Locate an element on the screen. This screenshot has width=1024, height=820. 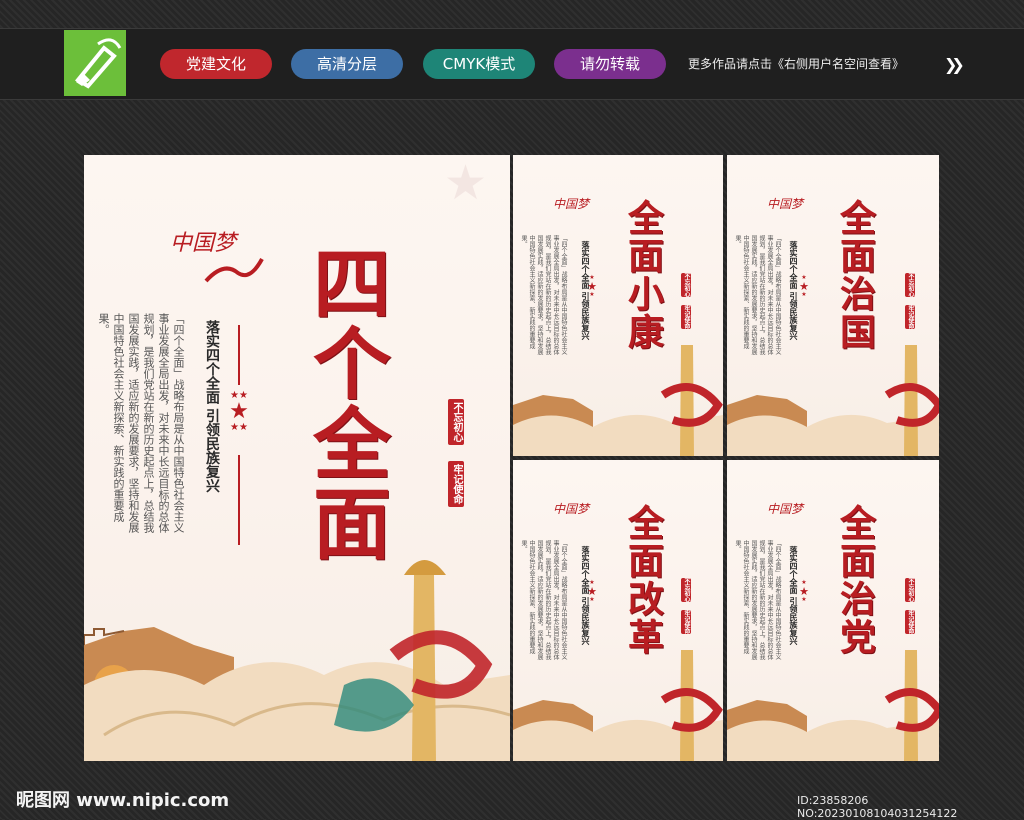
pen-logo-icon is located at coordinates (95, 63).